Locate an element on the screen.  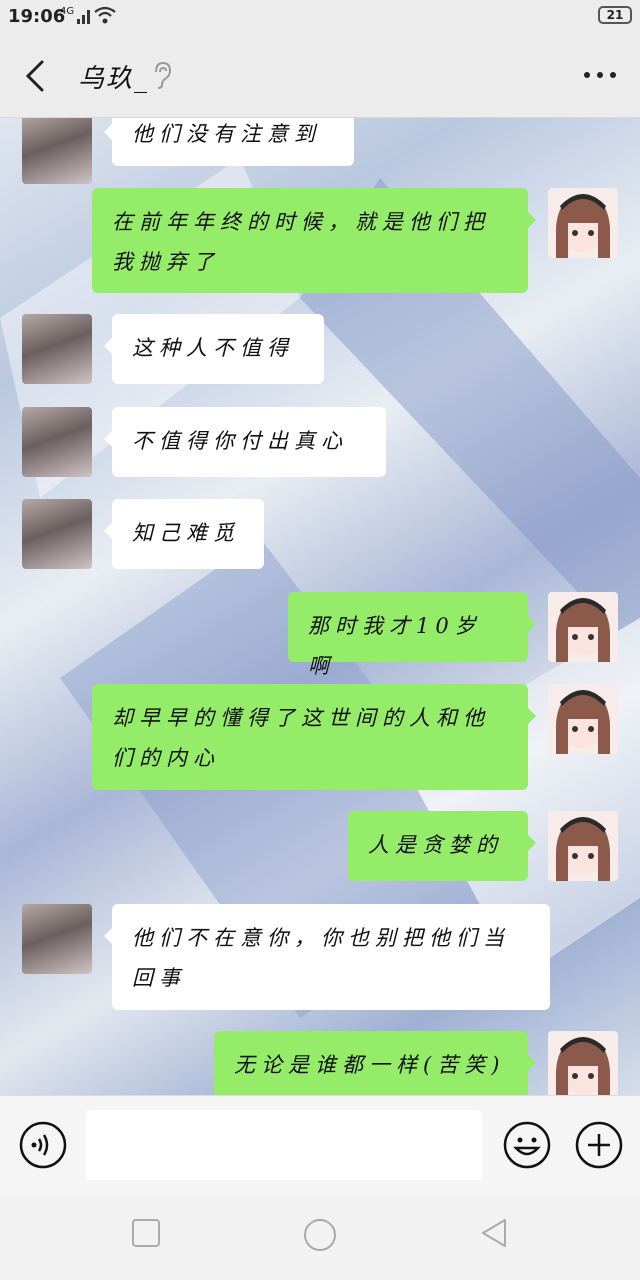
message-text: 在前年年终的时候，就是他们把我抛弃了 is located at coordinates (301, 242).